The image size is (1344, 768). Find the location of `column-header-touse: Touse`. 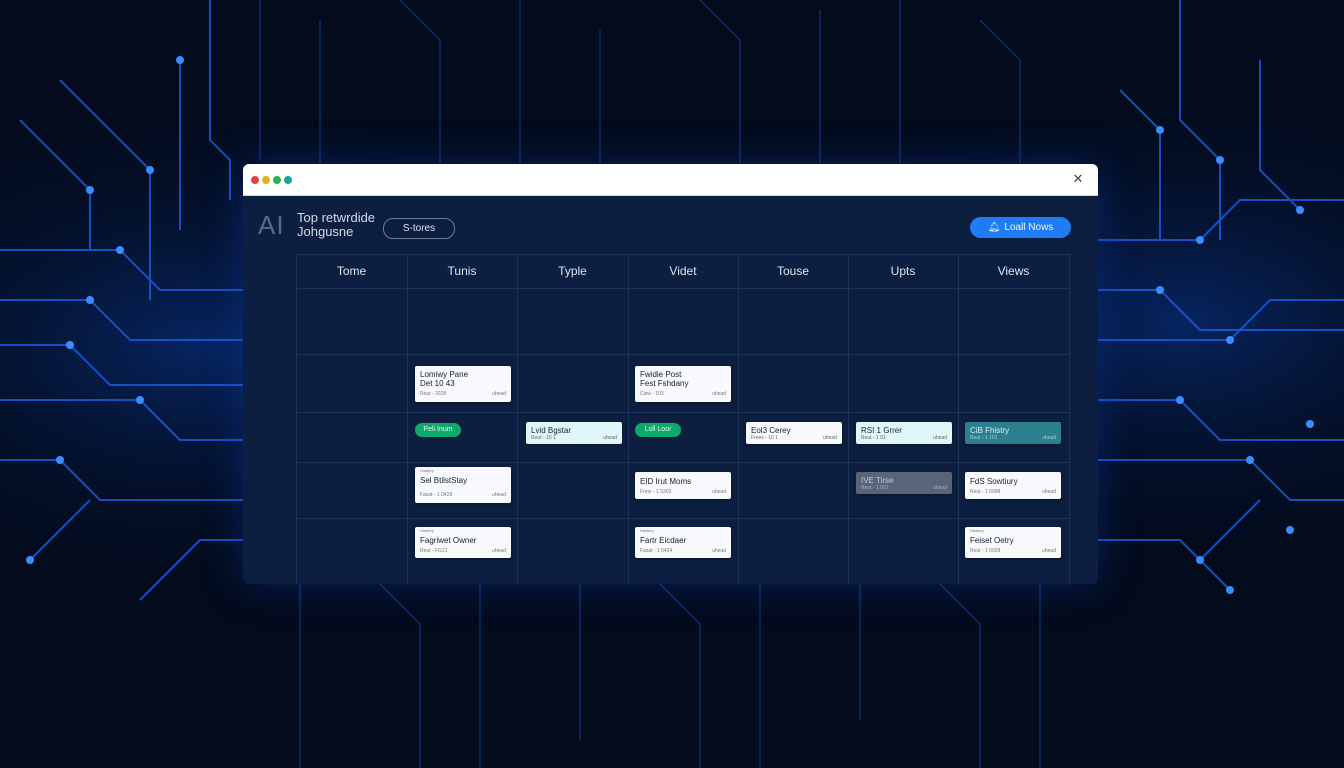

column-header-touse: Touse is located at coordinates (793, 271).